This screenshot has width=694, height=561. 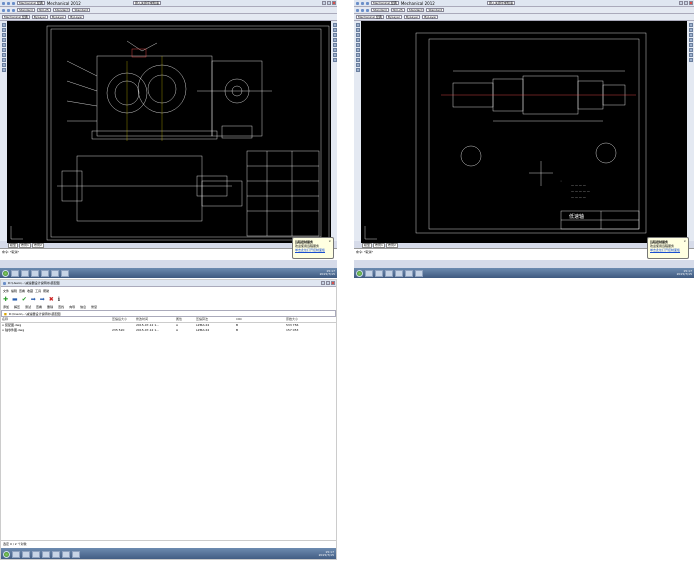 I want to click on wizard-button: 向导, so click(x=72, y=307).